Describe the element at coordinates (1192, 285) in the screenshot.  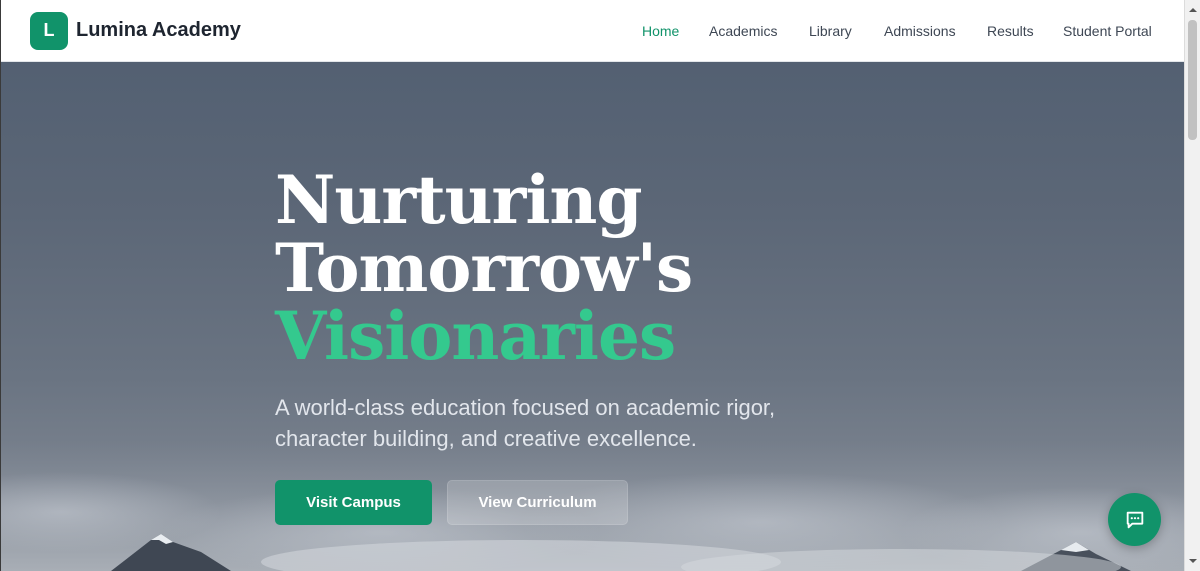
I see `page-scrollbar` at that location.